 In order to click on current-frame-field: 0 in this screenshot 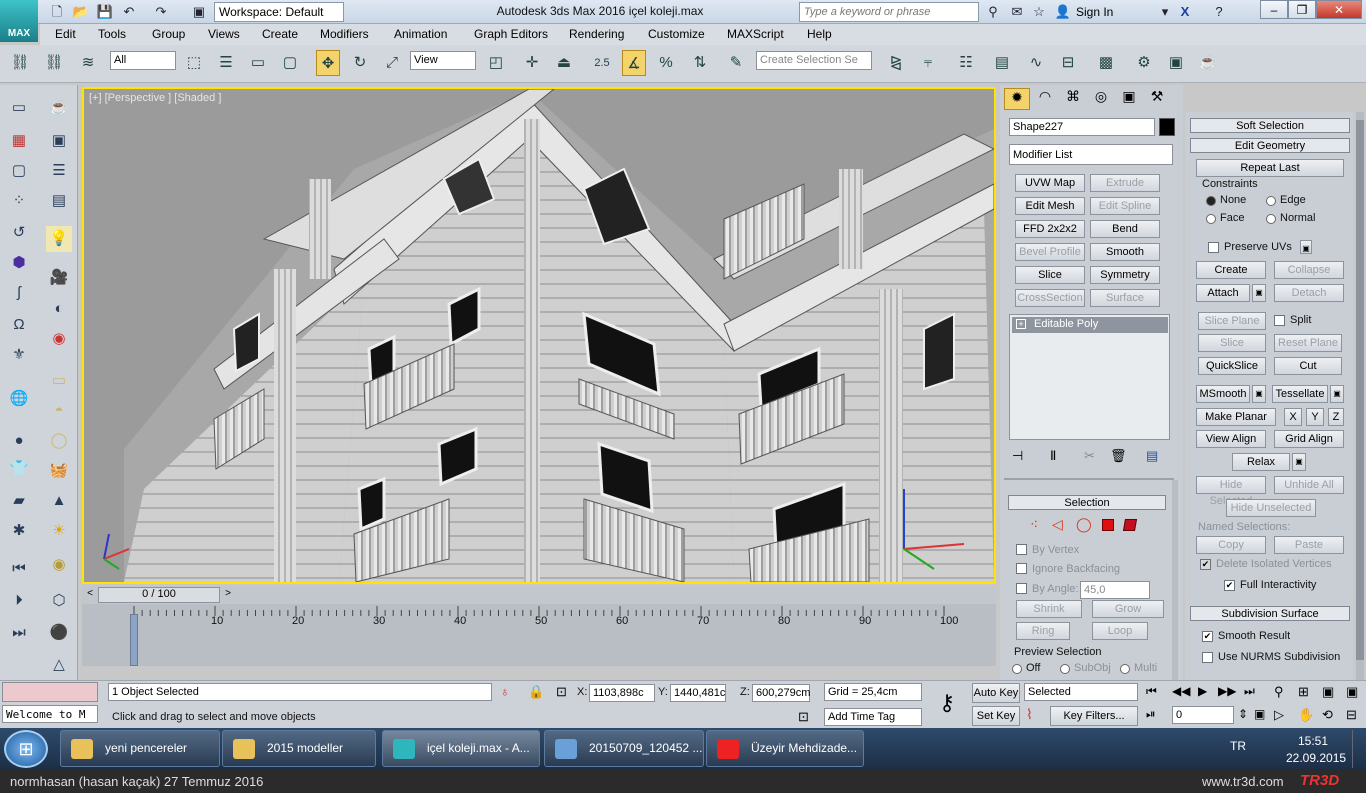, I will do `click(1203, 715)`.